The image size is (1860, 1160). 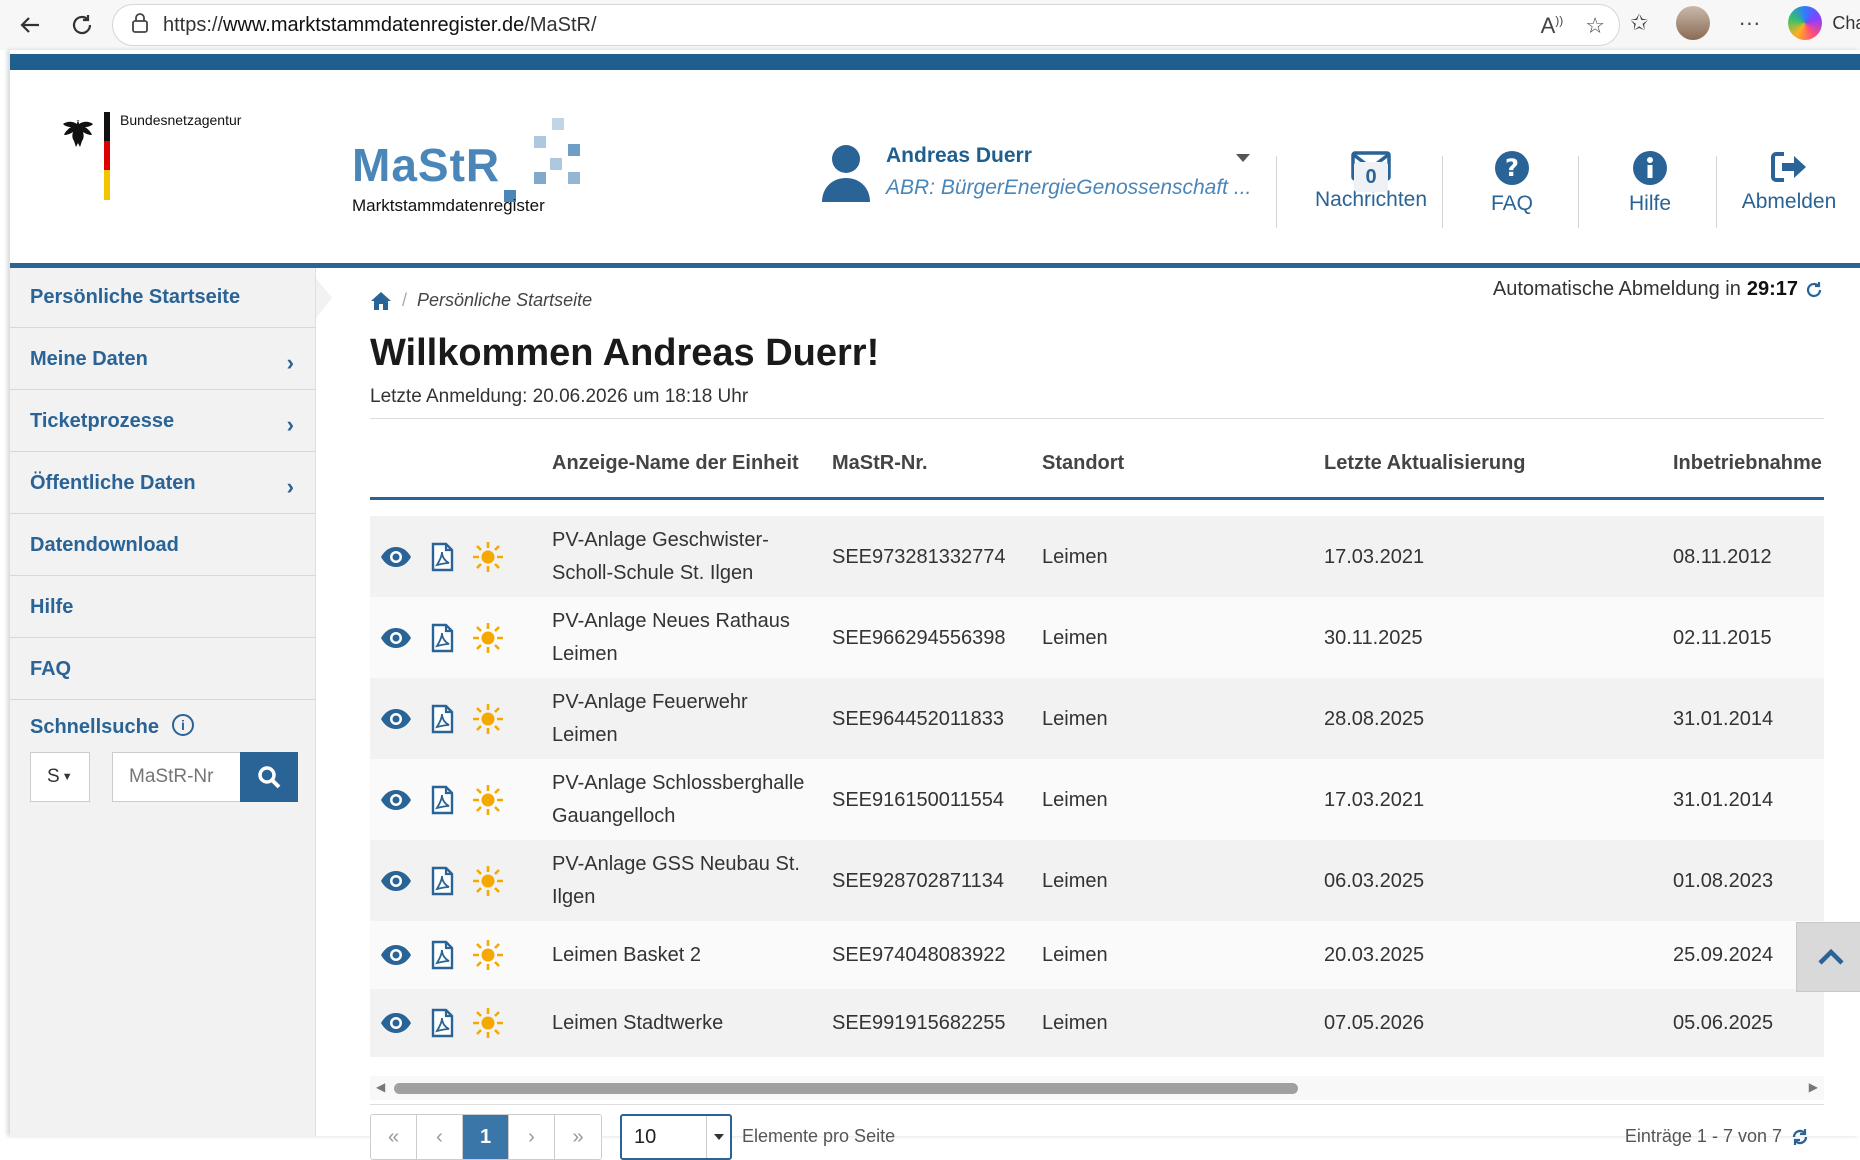 I want to click on column-header-letzte-aktualisierung: Letzte Aktualisierung, so click(x=1425, y=463).